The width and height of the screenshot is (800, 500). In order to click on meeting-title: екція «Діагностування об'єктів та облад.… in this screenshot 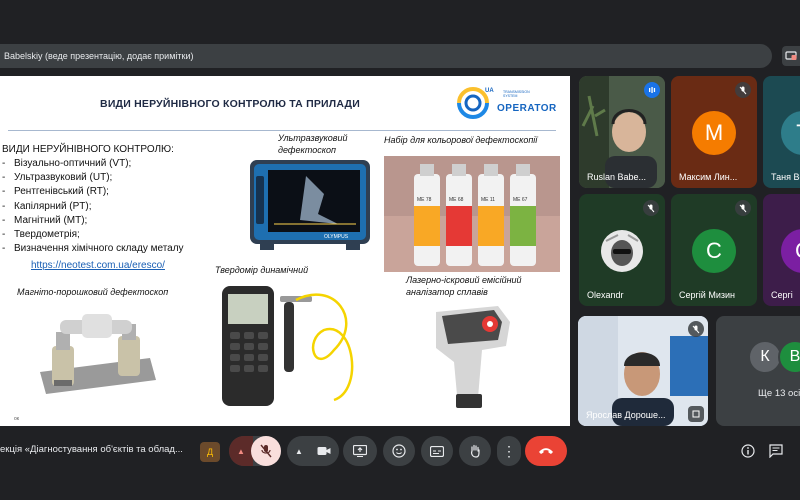, I will do `click(91, 449)`.